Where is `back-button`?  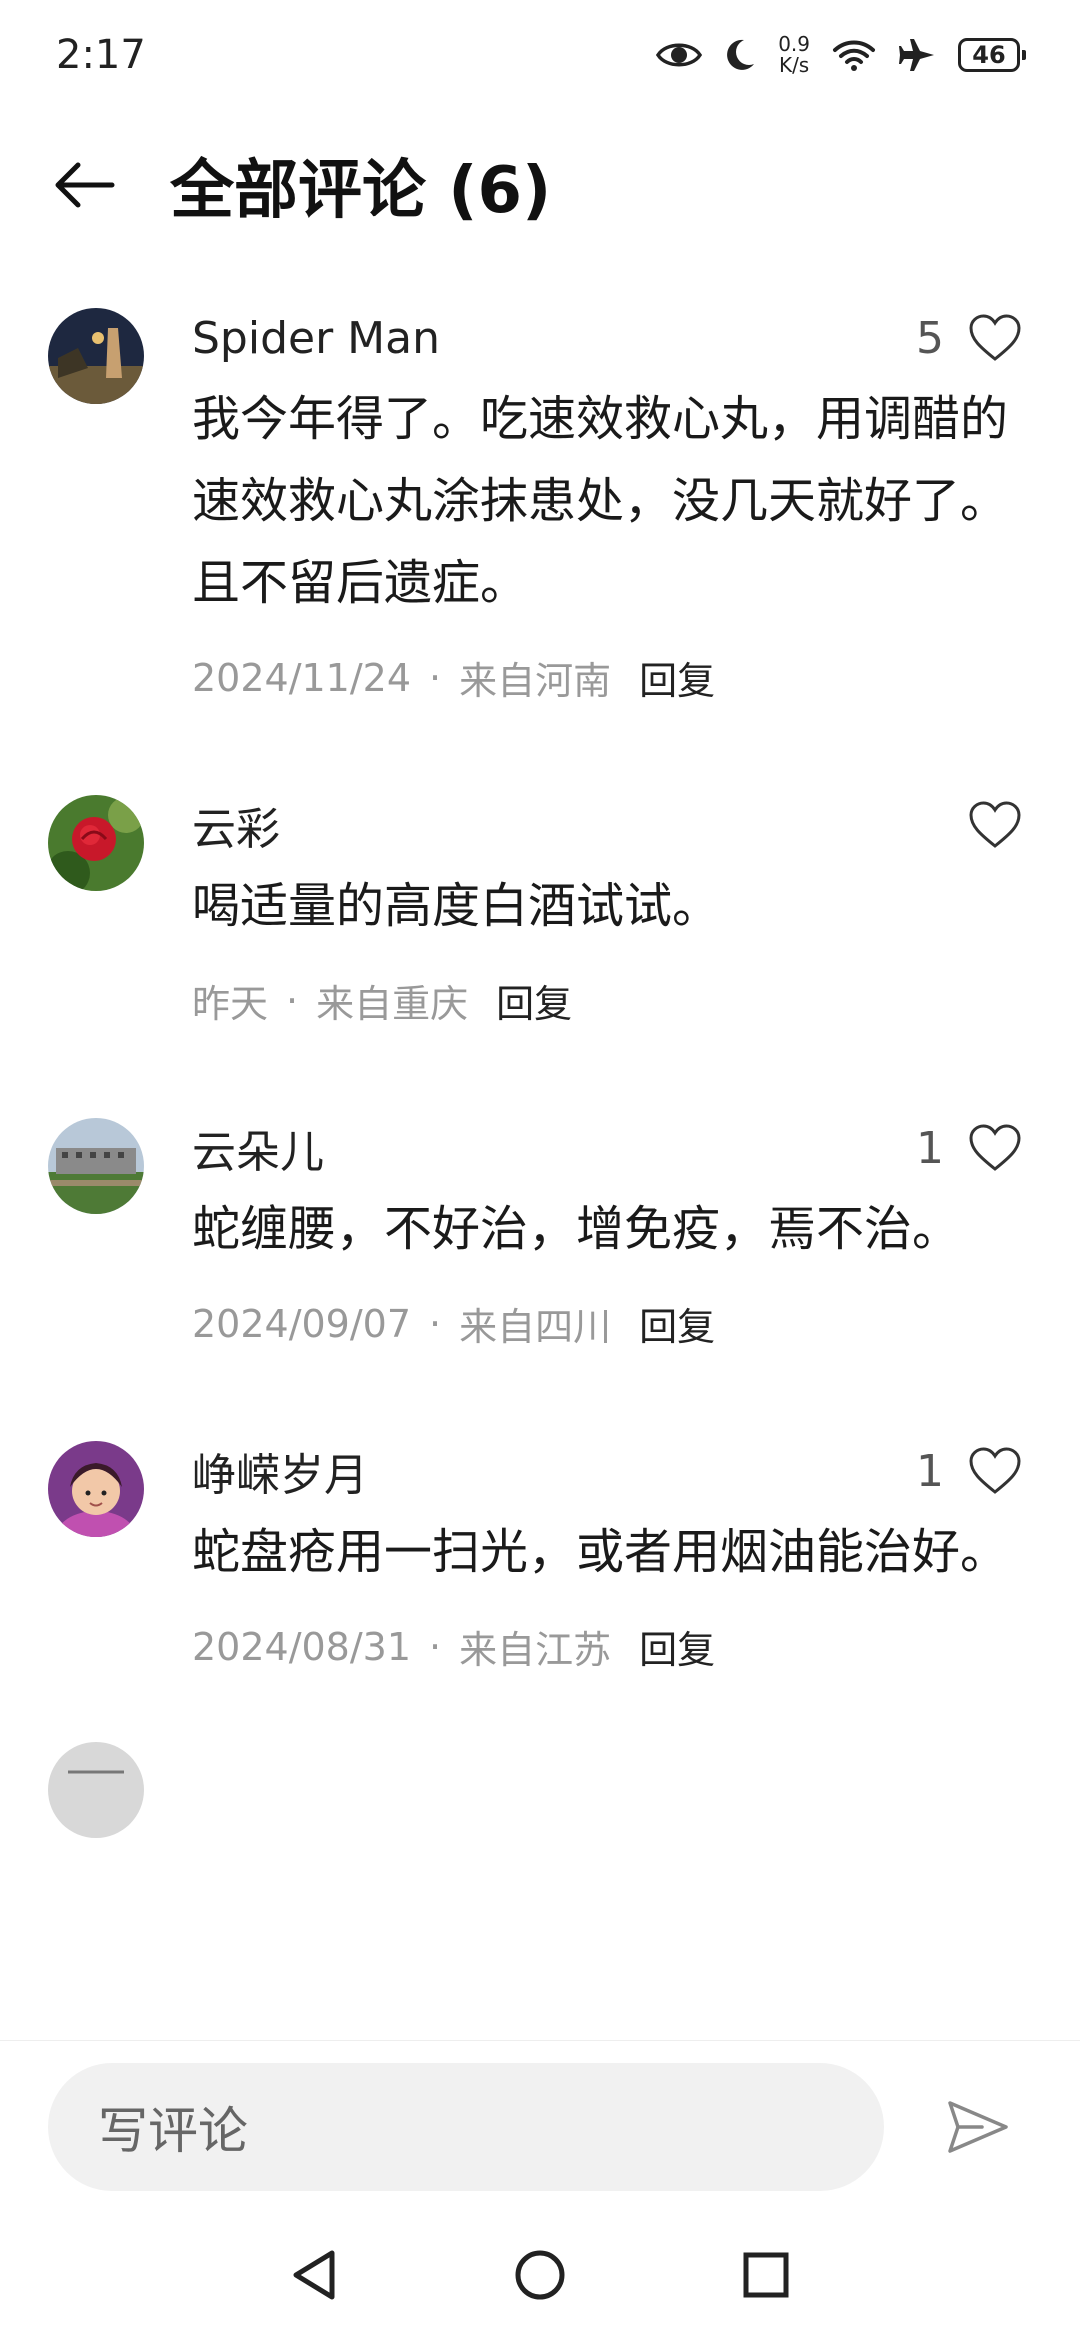
back-button is located at coordinates (84, 185).